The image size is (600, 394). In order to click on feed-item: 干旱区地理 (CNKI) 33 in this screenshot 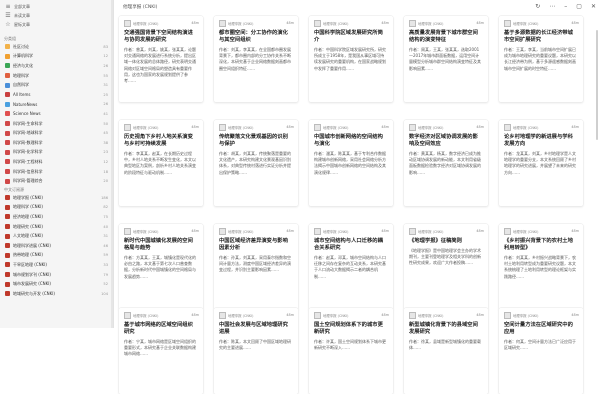, I will do `click(56, 265)`.